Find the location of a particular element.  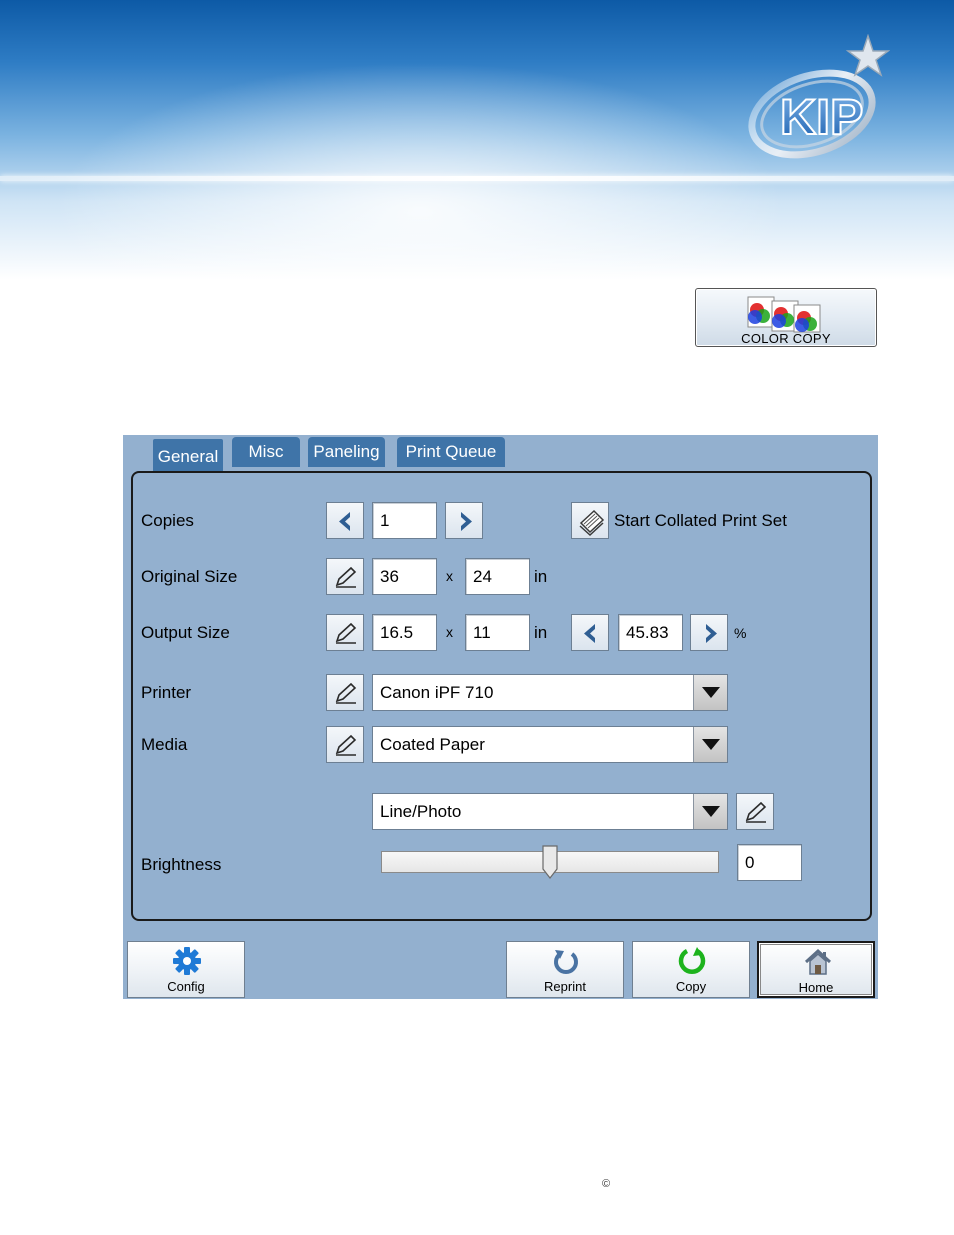

reprint-arrow-icon is located at coordinates (566, 962).